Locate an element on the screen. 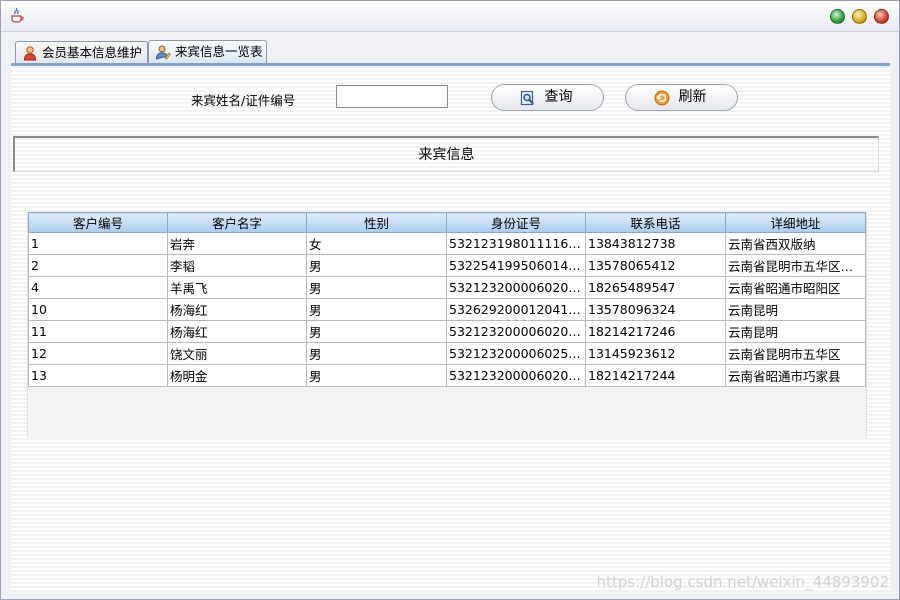 The width and height of the screenshot is (900, 600). refresh-button: 刷新 is located at coordinates (681, 97).